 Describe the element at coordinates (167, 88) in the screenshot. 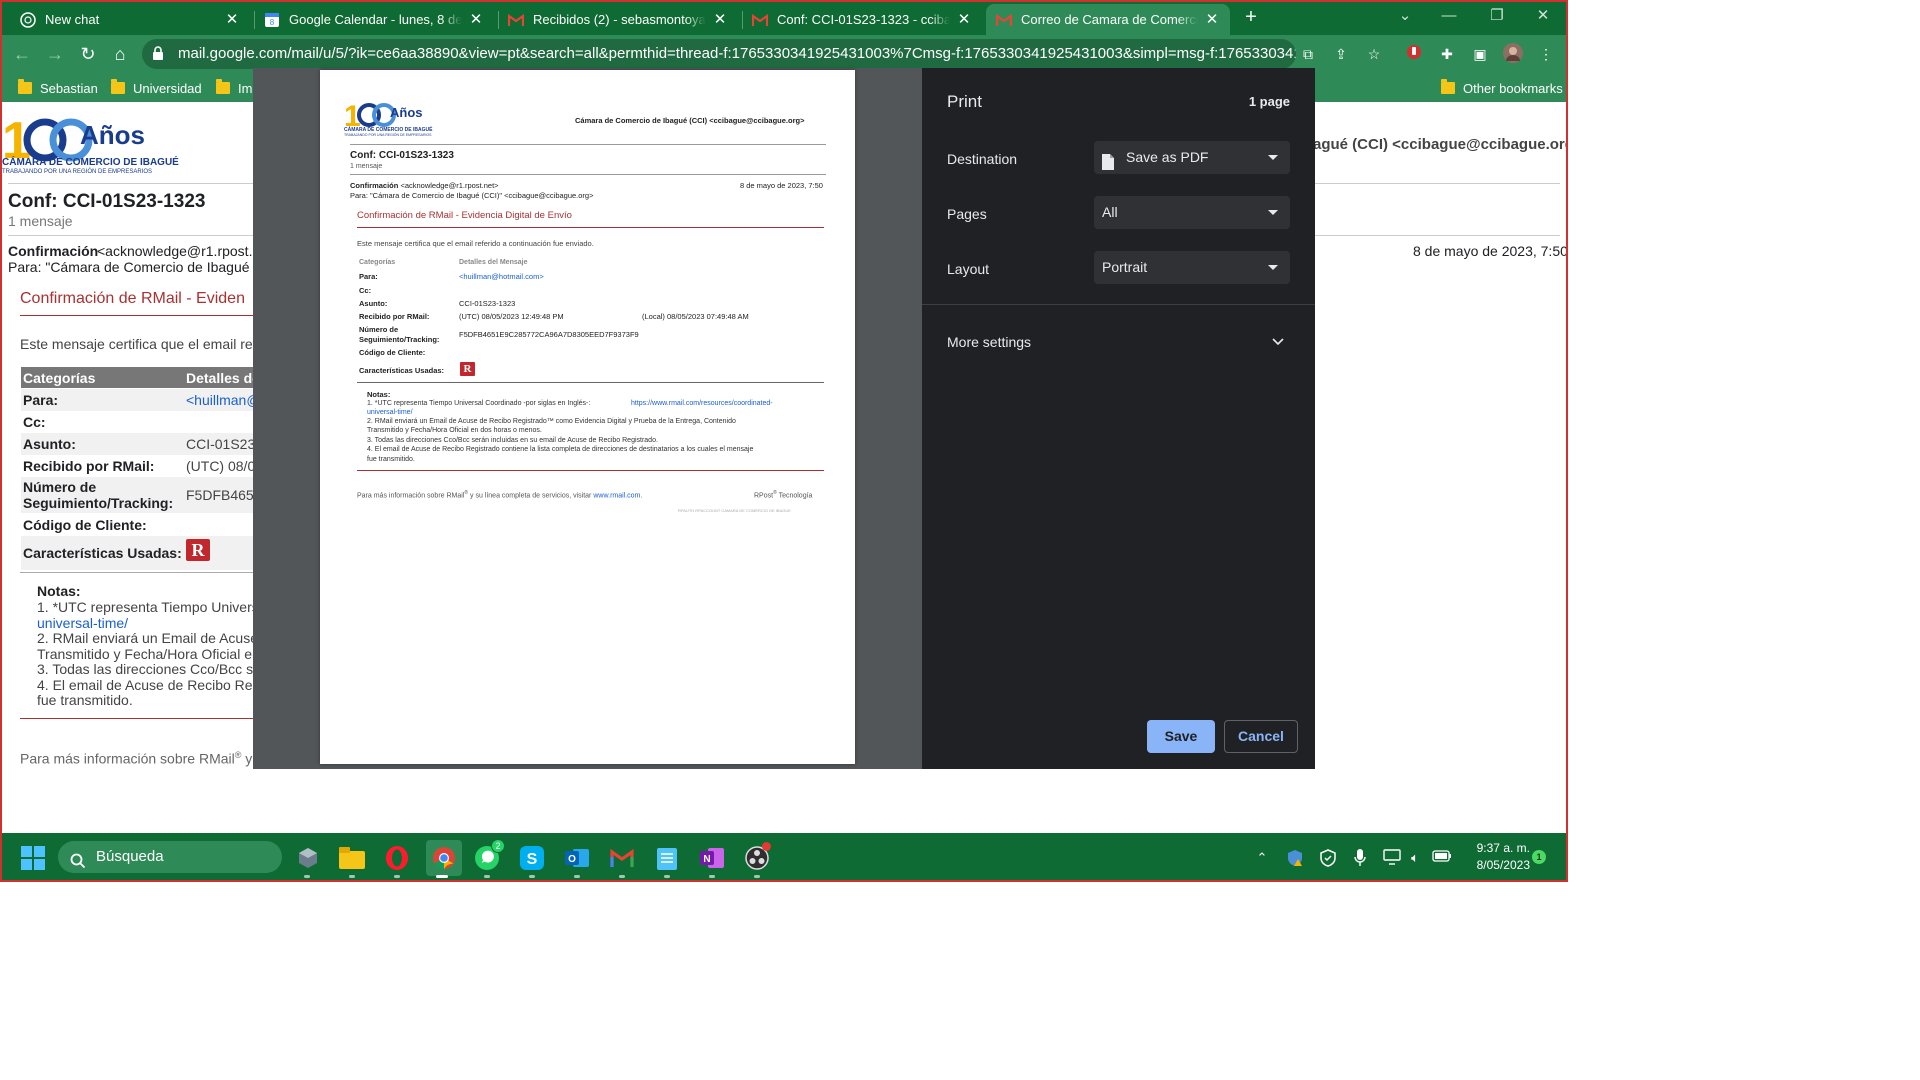

I see `bookmark-label: Universidad` at that location.